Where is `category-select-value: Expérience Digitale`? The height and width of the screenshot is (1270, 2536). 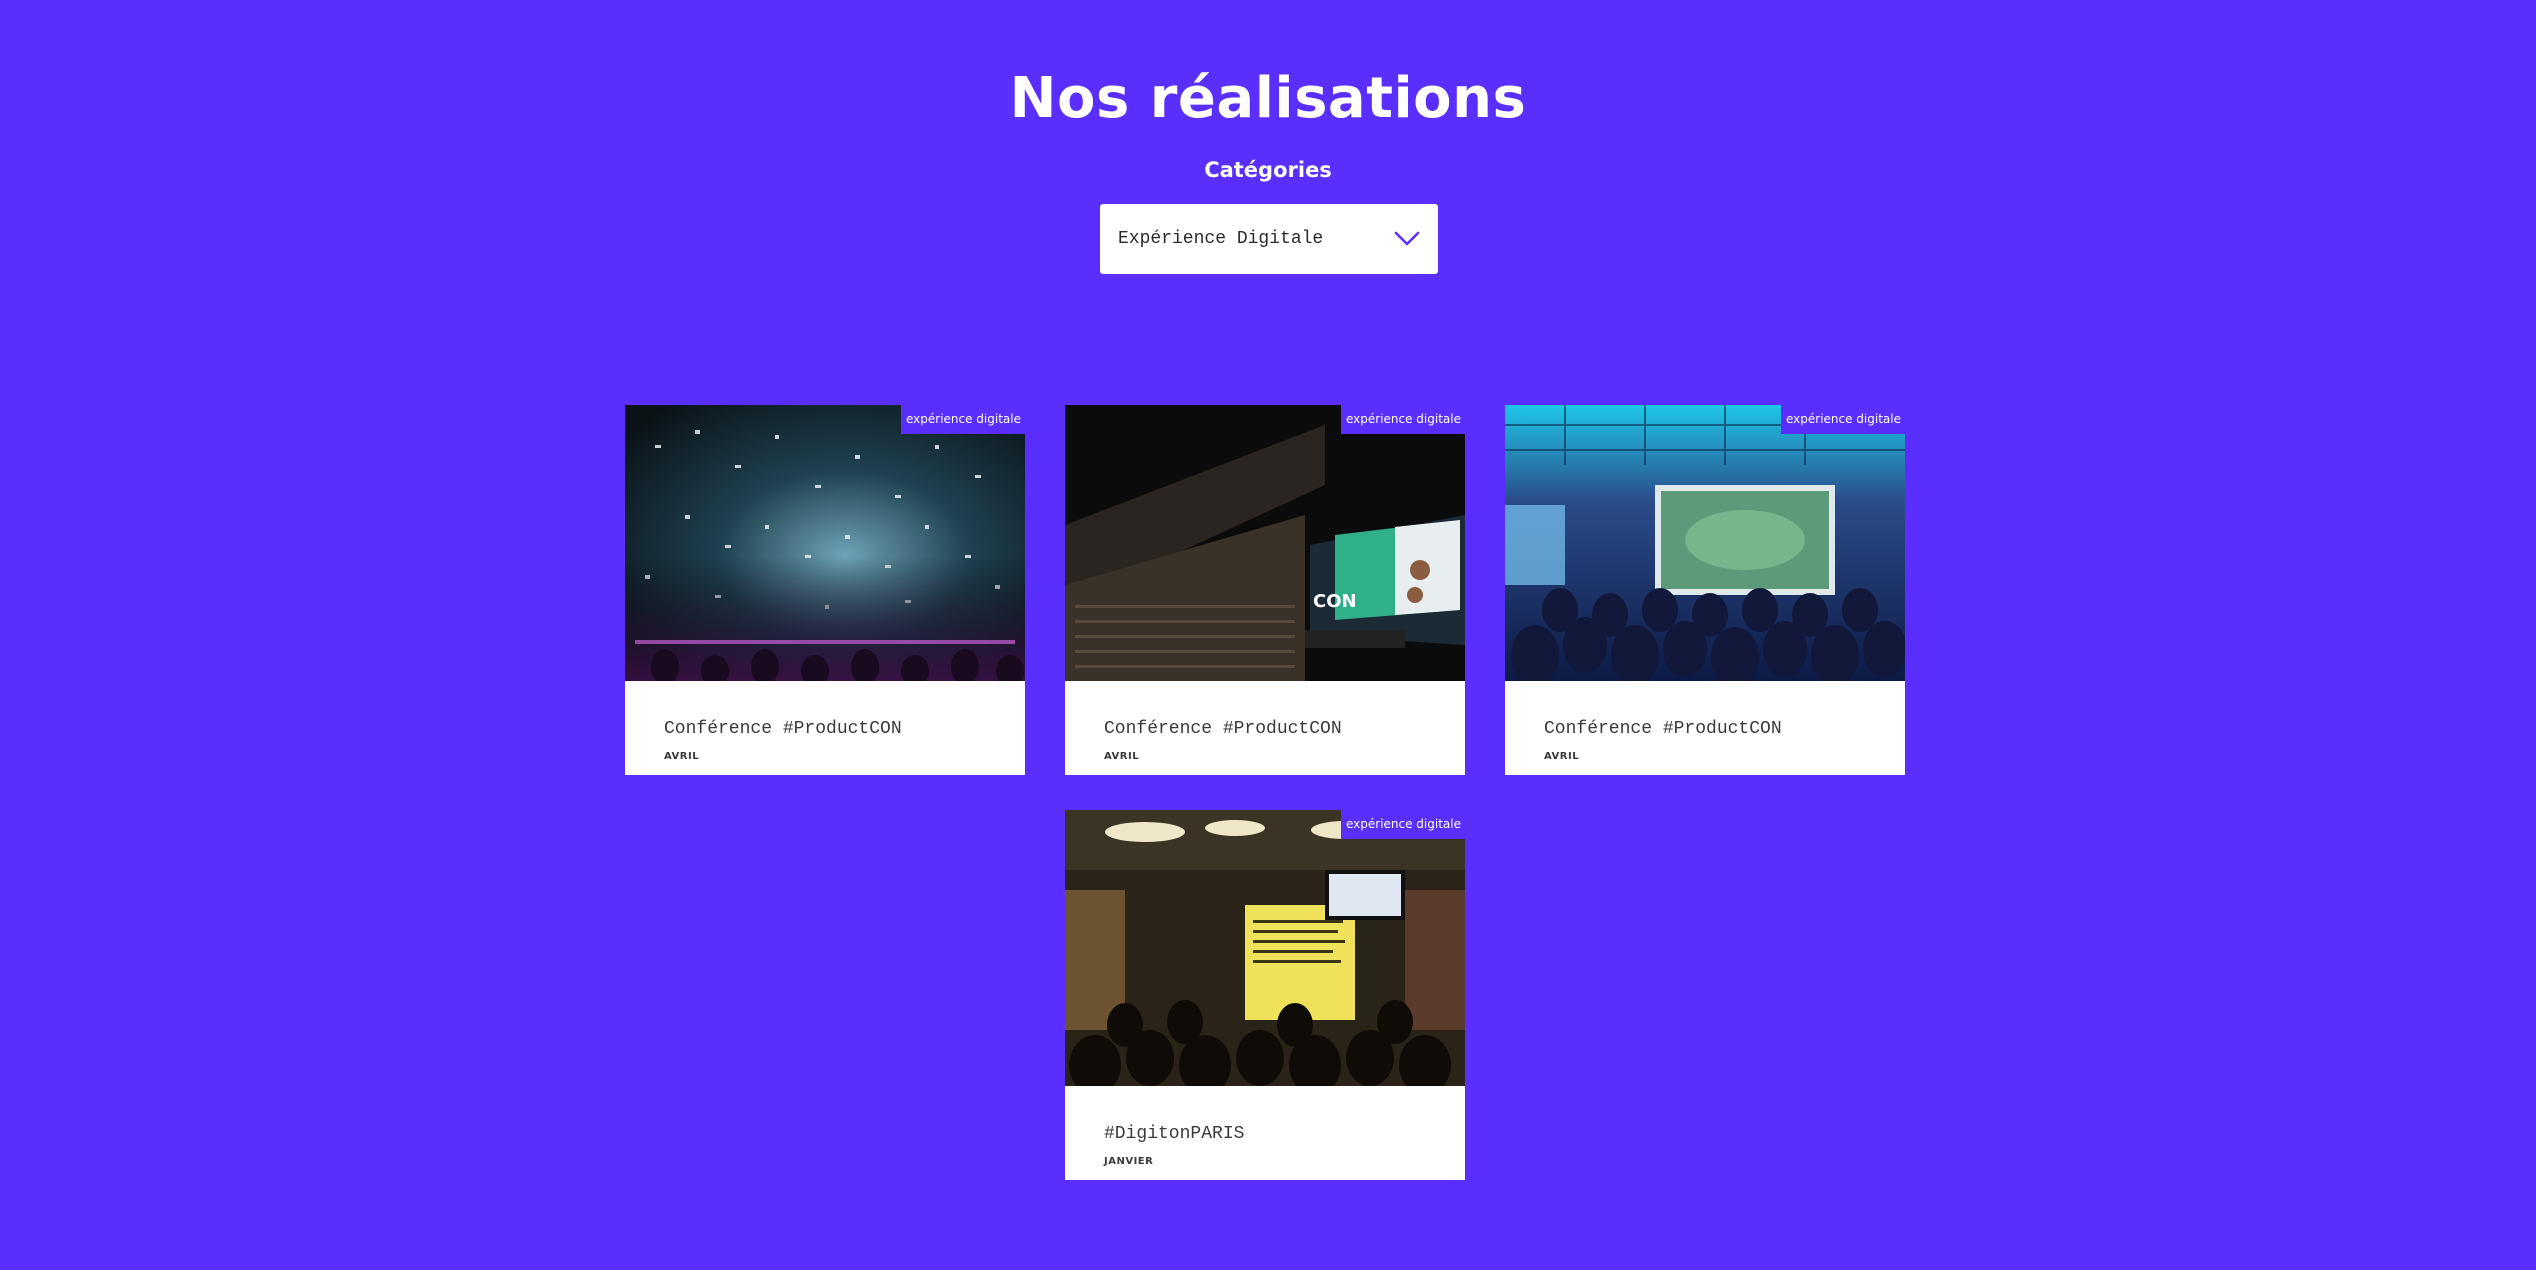
category-select-value: Expérience Digitale is located at coordinates (1221, 239).